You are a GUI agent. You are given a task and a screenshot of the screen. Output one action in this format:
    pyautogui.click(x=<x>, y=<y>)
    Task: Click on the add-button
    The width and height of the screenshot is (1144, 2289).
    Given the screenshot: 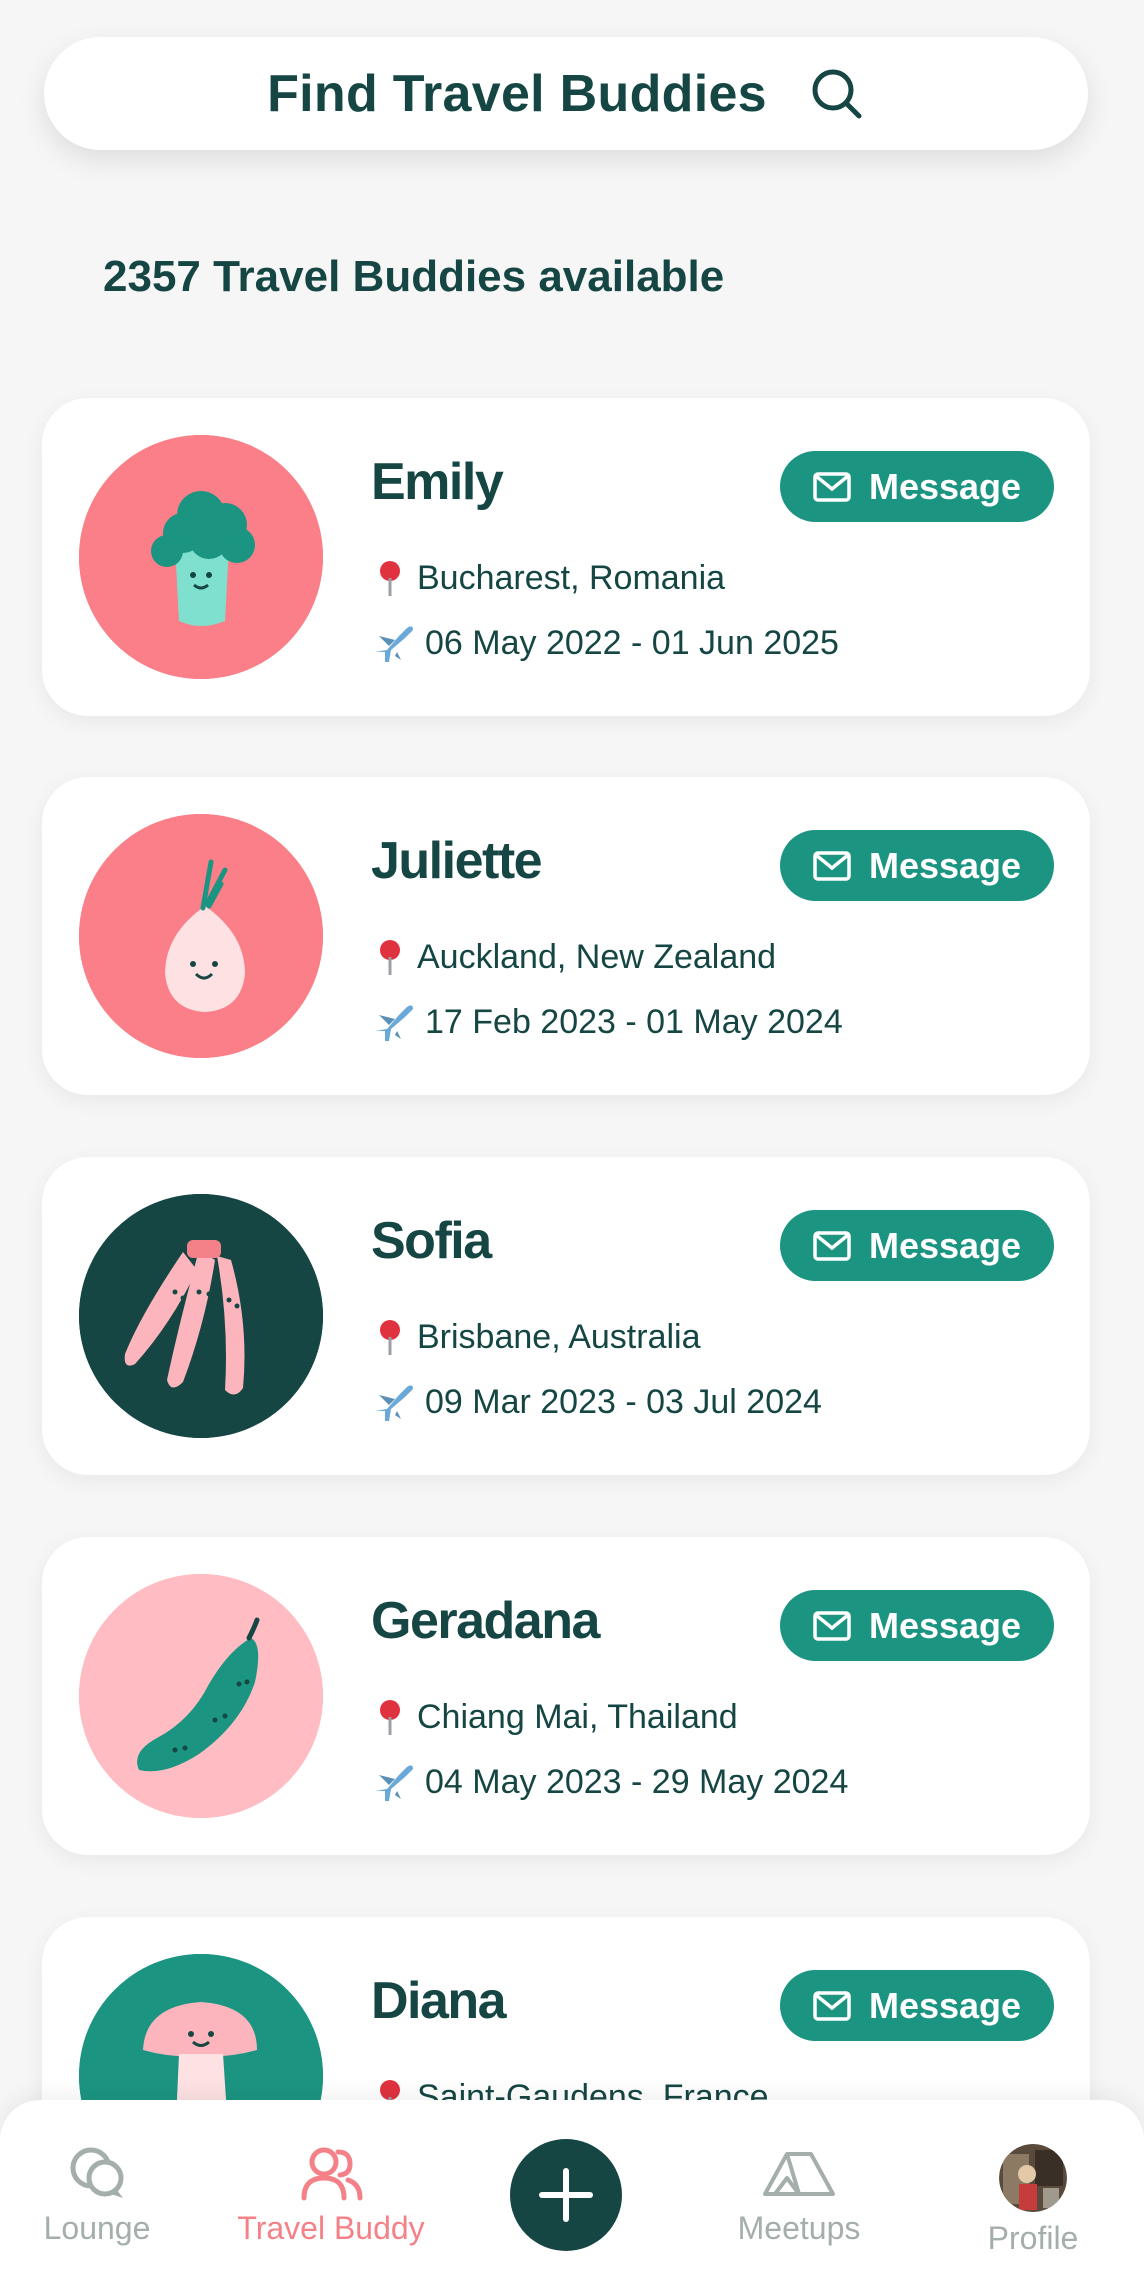 What is the action you would take?
    pyautogui.click(x=566, y=2195)
    